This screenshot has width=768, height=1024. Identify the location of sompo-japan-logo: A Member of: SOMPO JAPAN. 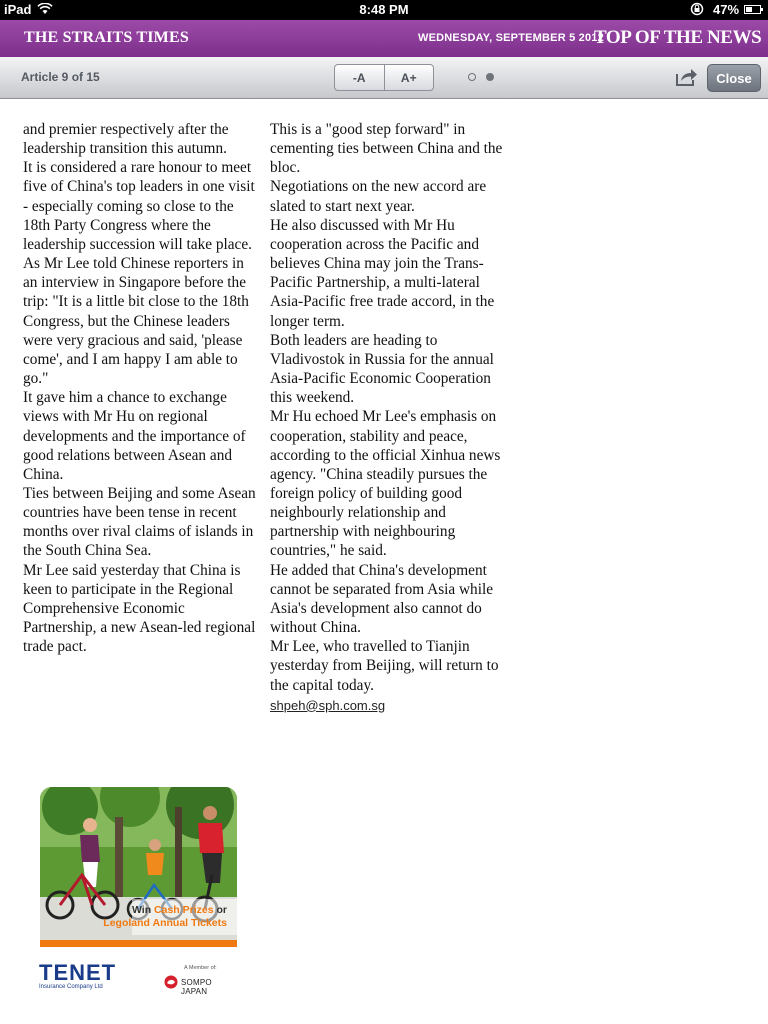
(201, 980).